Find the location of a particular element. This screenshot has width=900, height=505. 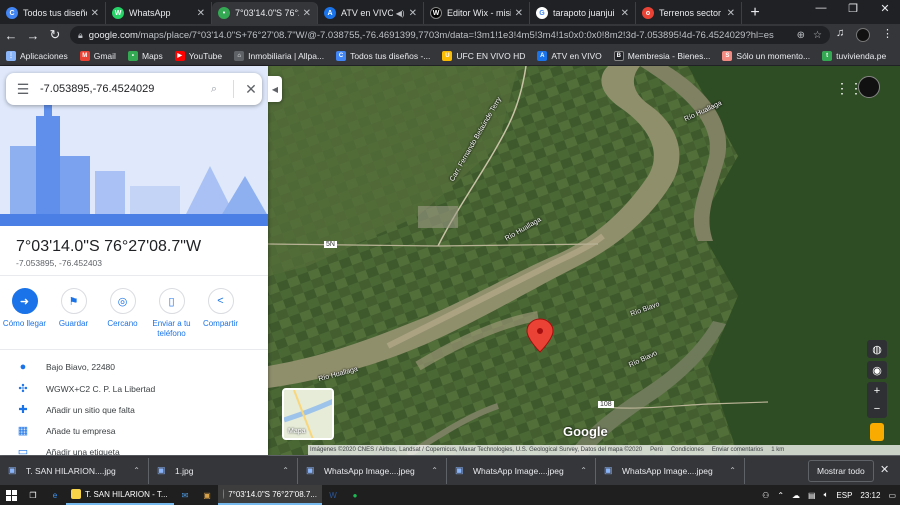

my-location-button: ◉ is located at coordinates (877, 370).